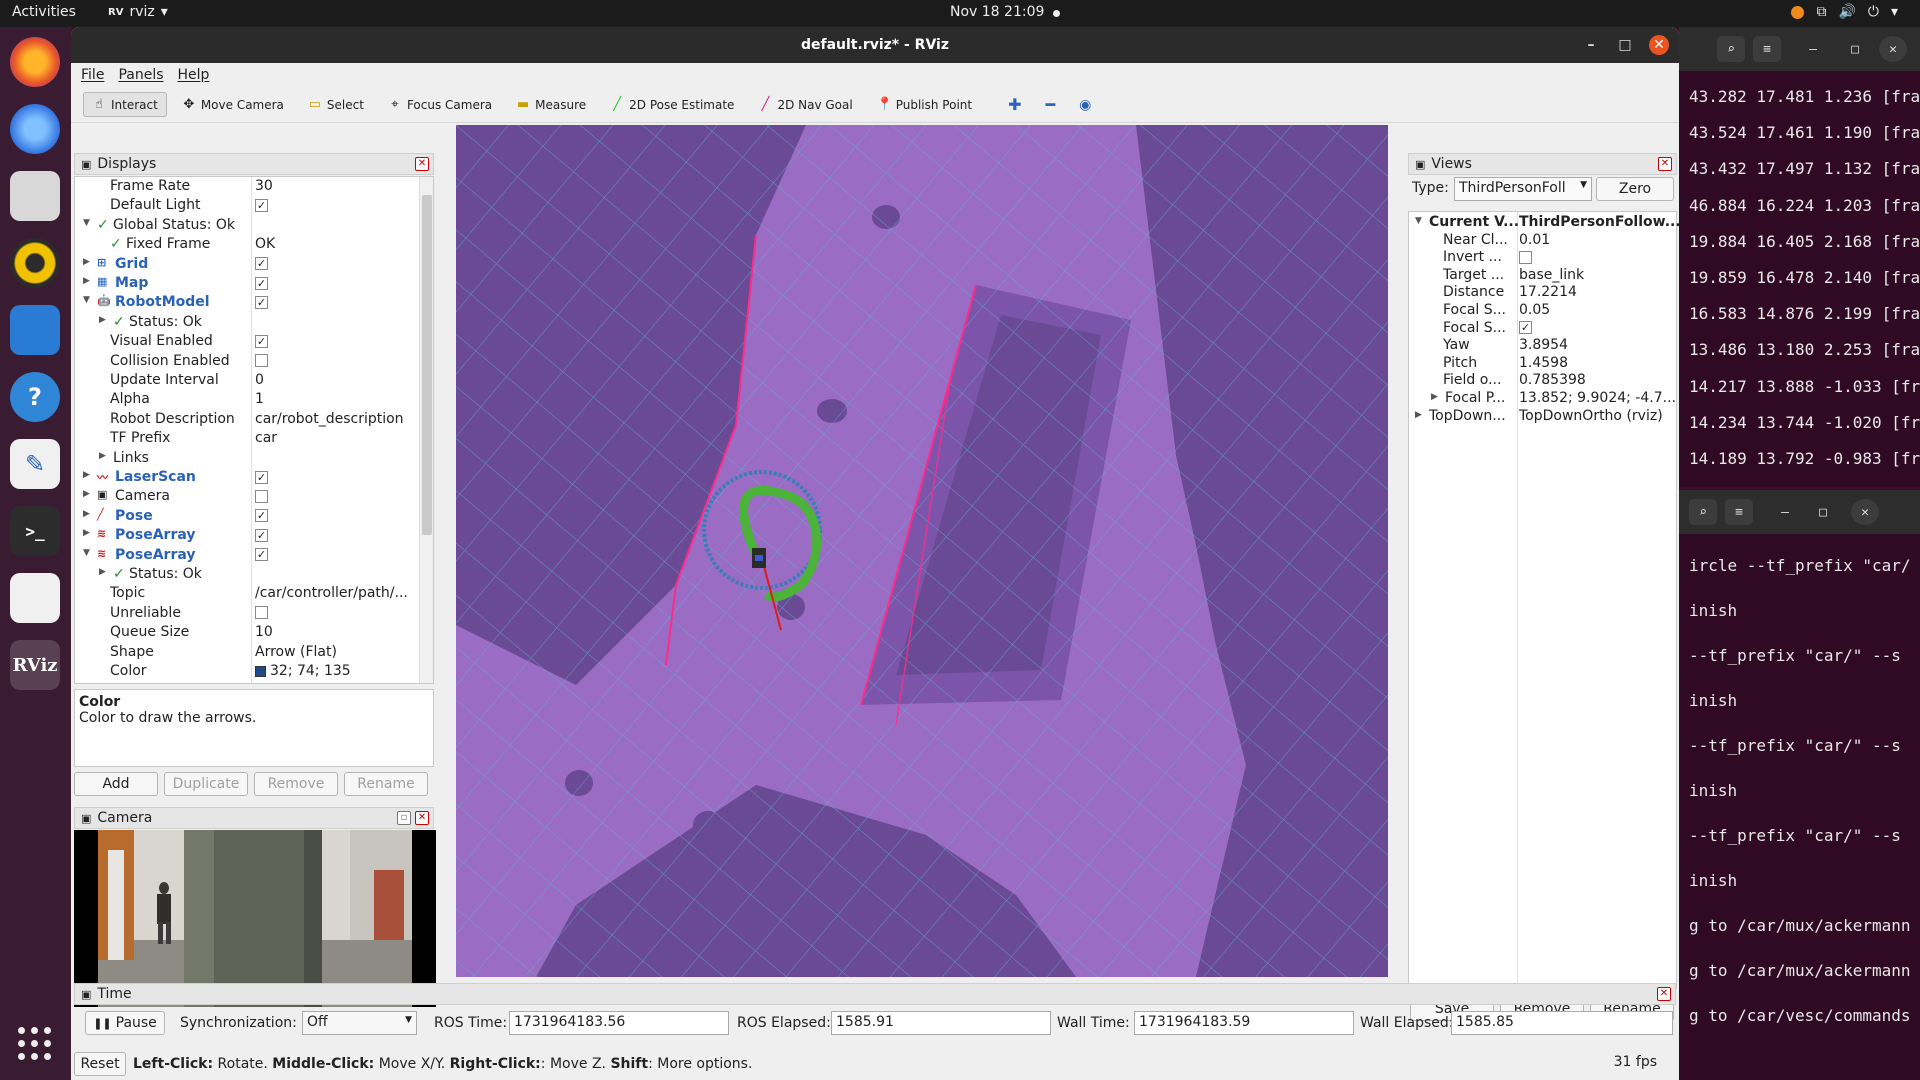 The width and height of the screenshot is (1920, 1080). What do you see at coordinates (1543, 345) in the screenshot?
I see `view-property-value: 3.8954` at bounding box center [1543, 345].